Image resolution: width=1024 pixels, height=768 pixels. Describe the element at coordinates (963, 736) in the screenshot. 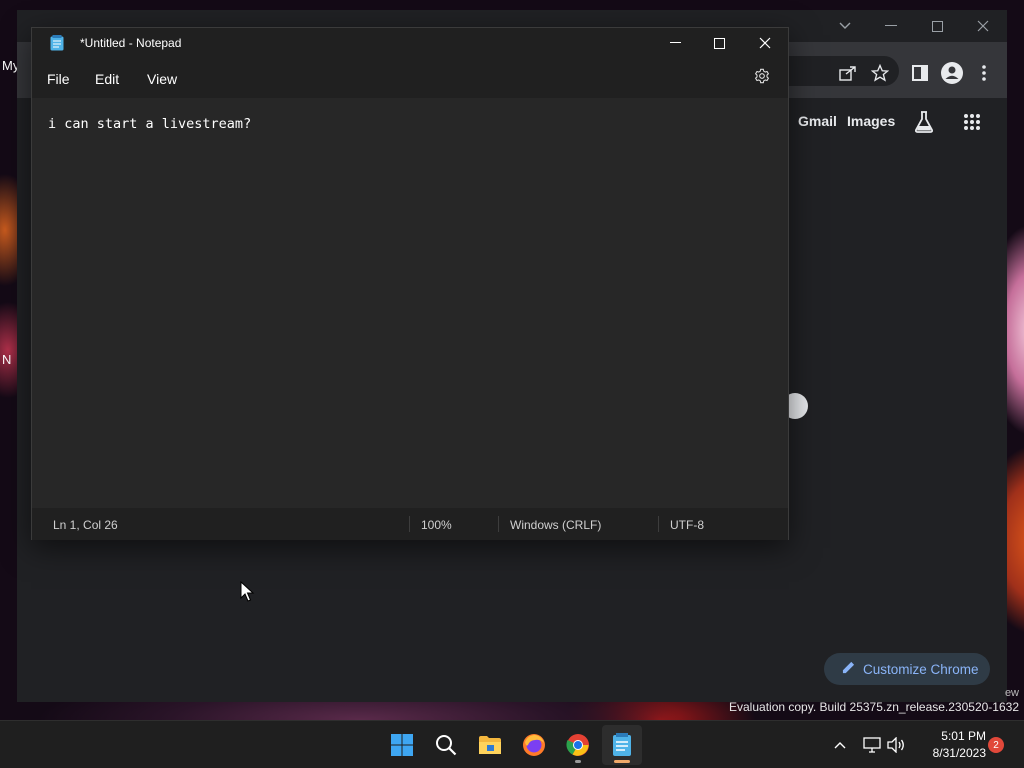

I see `clock-time: 5:01 PM` at that location.